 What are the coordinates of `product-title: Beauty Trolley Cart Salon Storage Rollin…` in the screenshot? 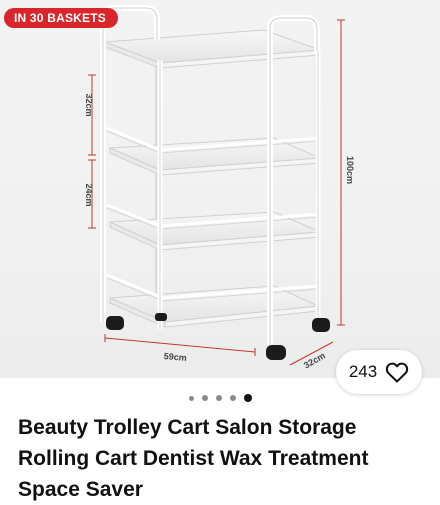 It's located at (193, 458).